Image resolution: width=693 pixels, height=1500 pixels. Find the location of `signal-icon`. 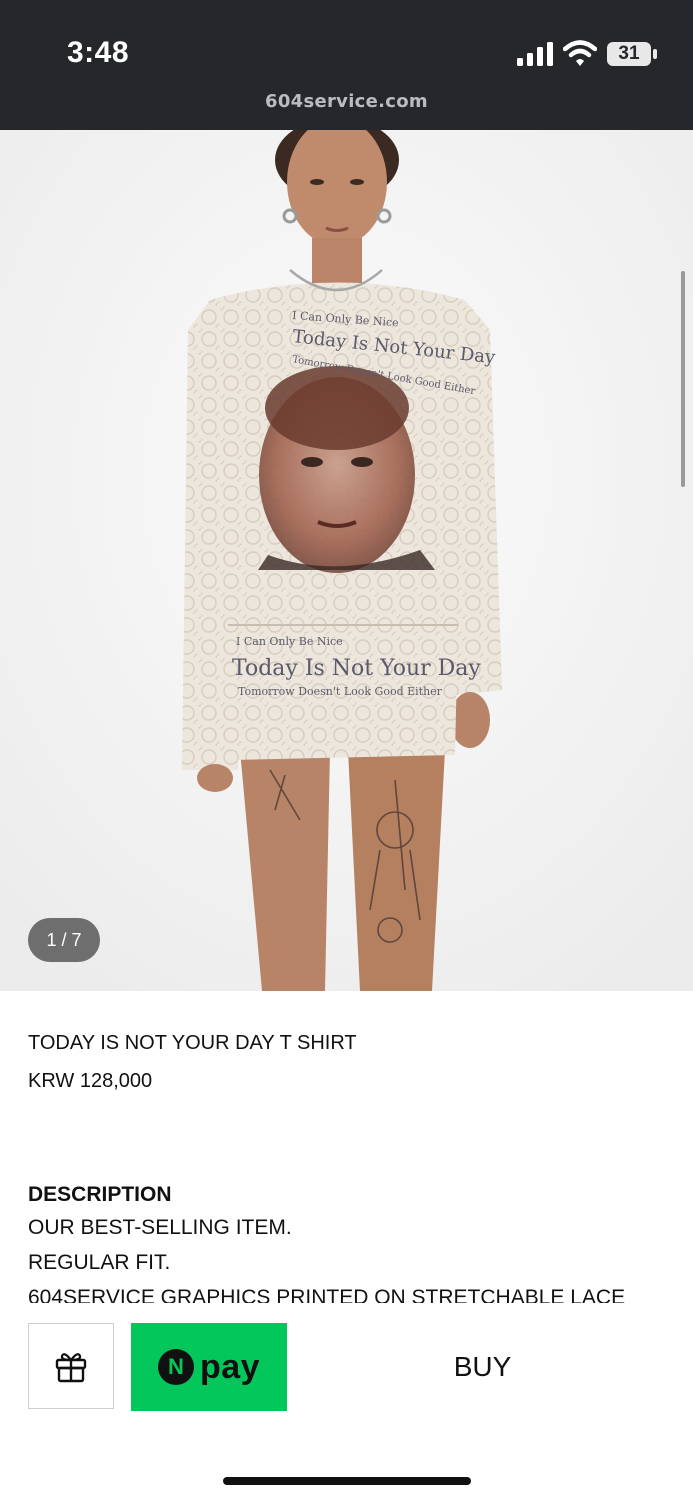

signal-icon is located at coordinates (535, 54).